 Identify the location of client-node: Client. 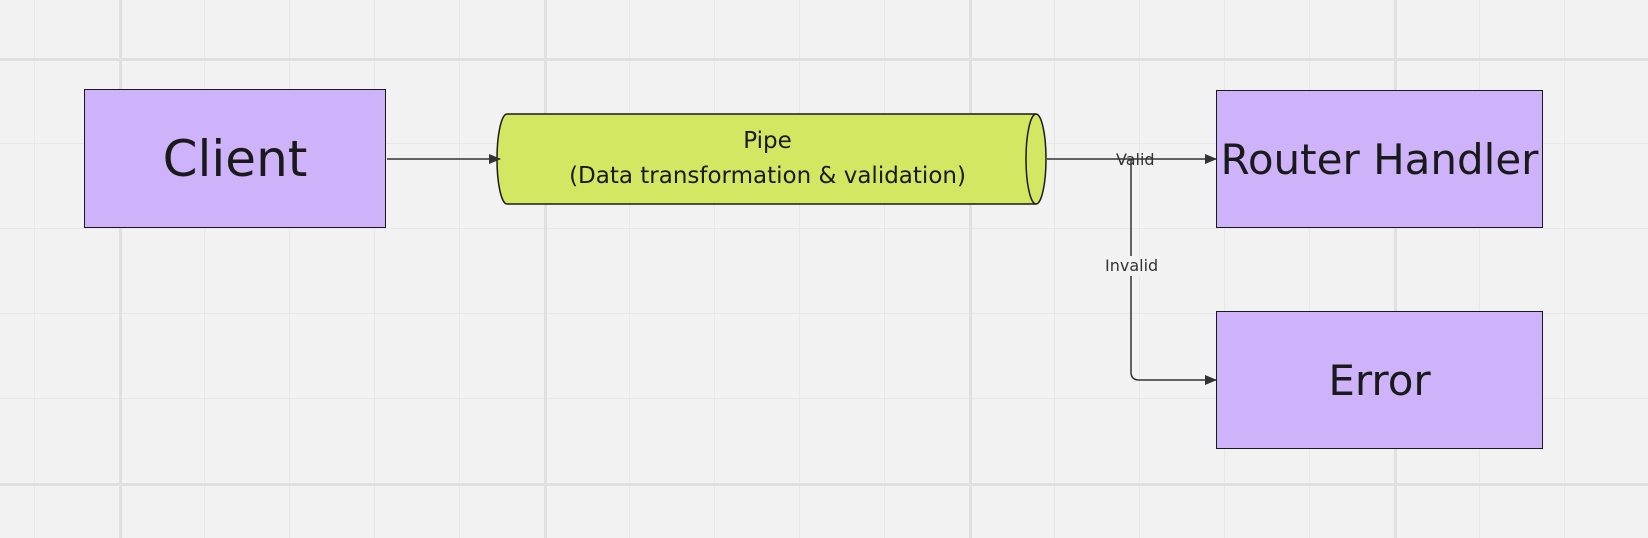
(235, 158).